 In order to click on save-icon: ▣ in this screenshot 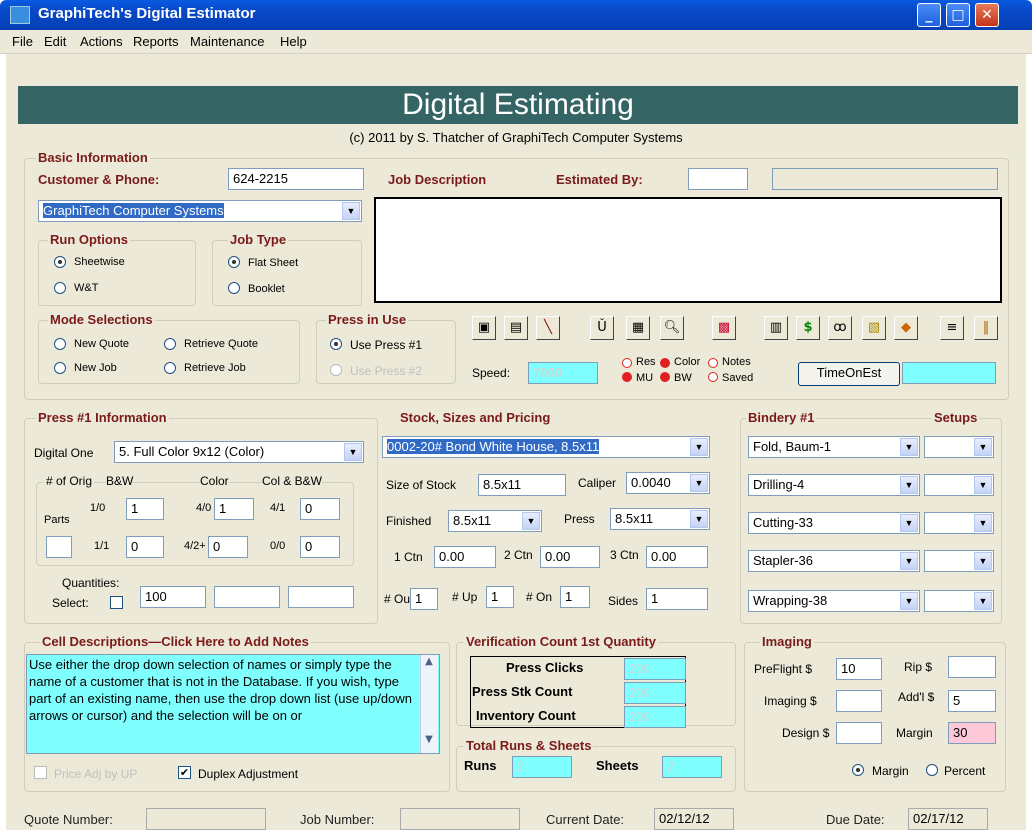, I will do `click(484, 328)`.